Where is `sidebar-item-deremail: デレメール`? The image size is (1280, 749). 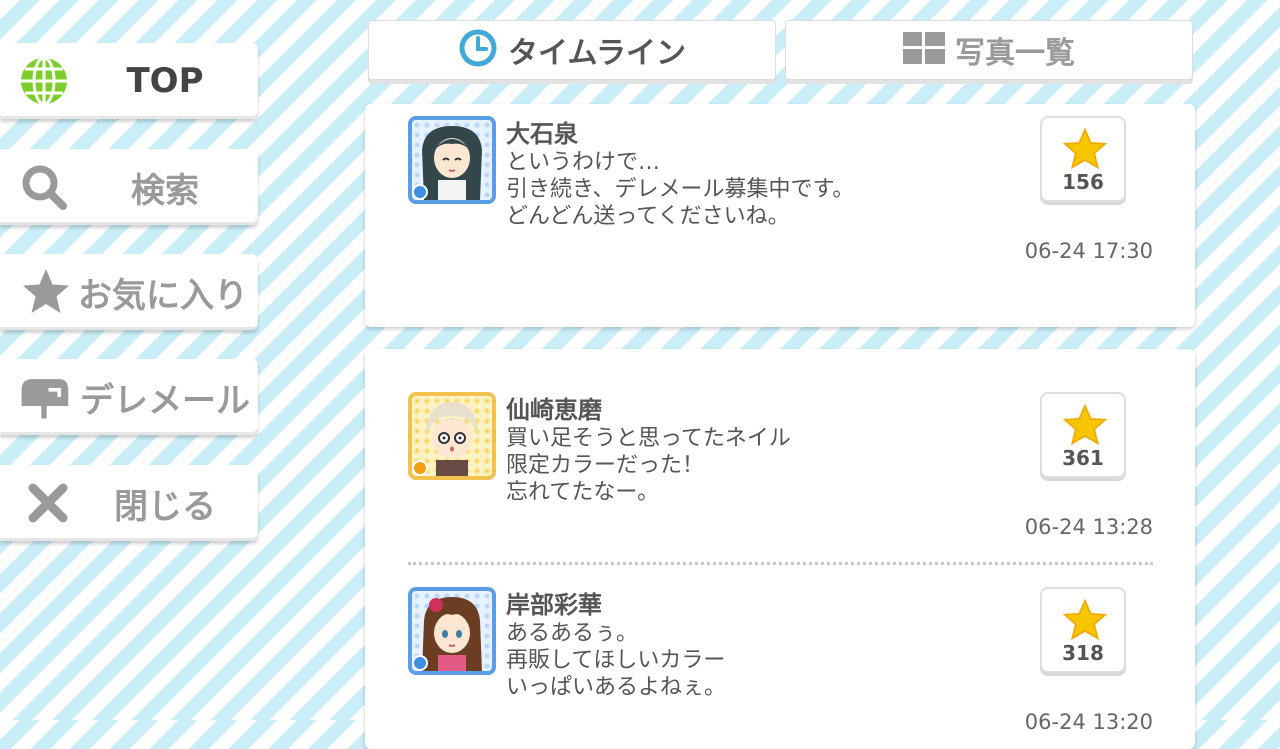
sidebar-item-deremail: デレメール is located at coordinates (129, 397).